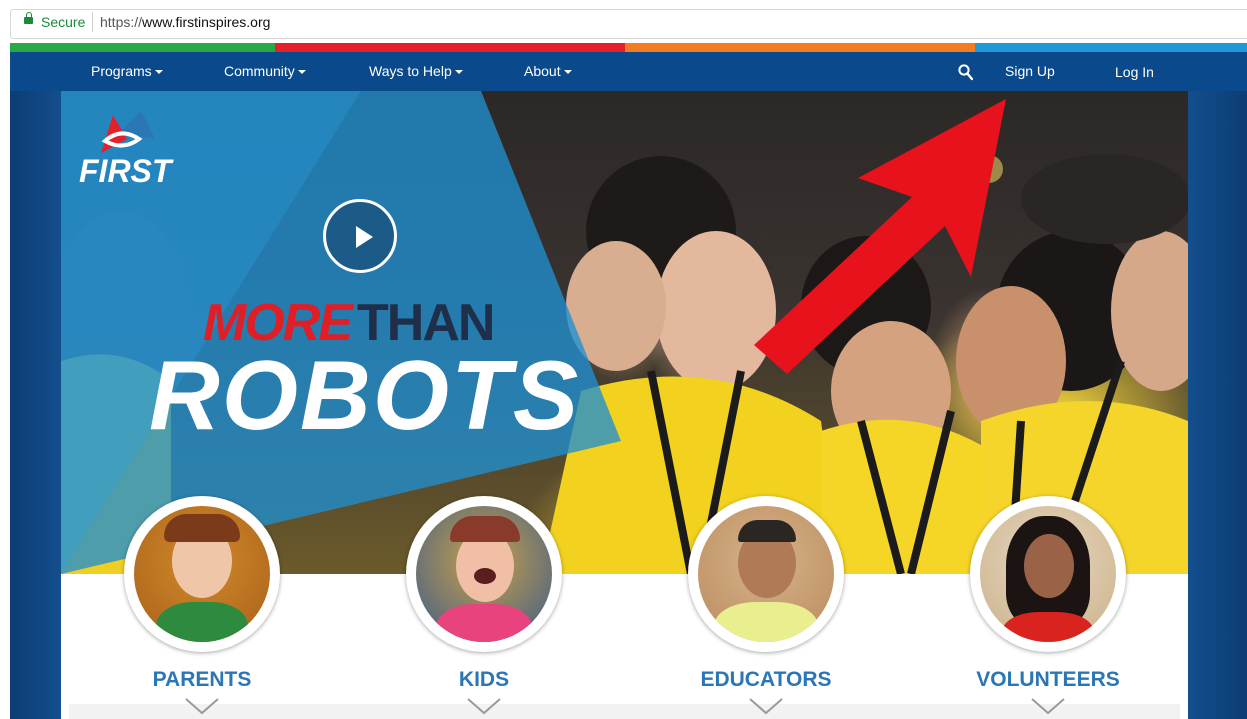  What do you see at coordinates (92, 22) in the screenshot?
I see `address-divider` at bounding box center [92, 22].